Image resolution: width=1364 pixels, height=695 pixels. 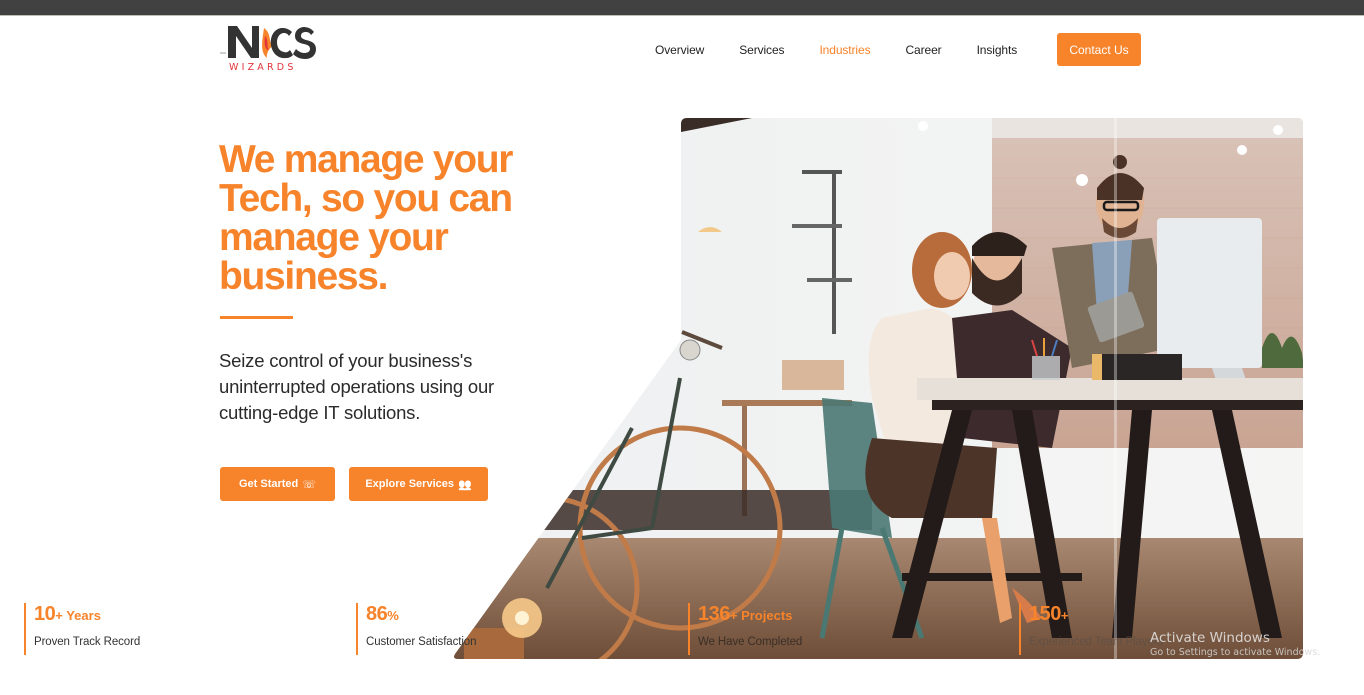 What do you see at coordinates (309, 484) in the screenshot?
I see `phone-icon: ☏` at bounding box center [309, 484].